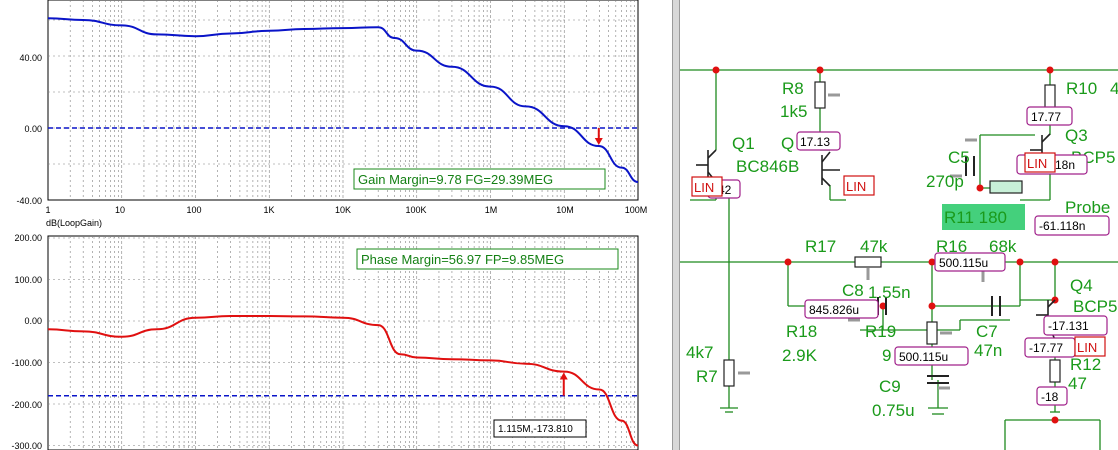 This screenshot has height=450, width=1118. I want to click on r7-resistor-icon, so click(729, 373).